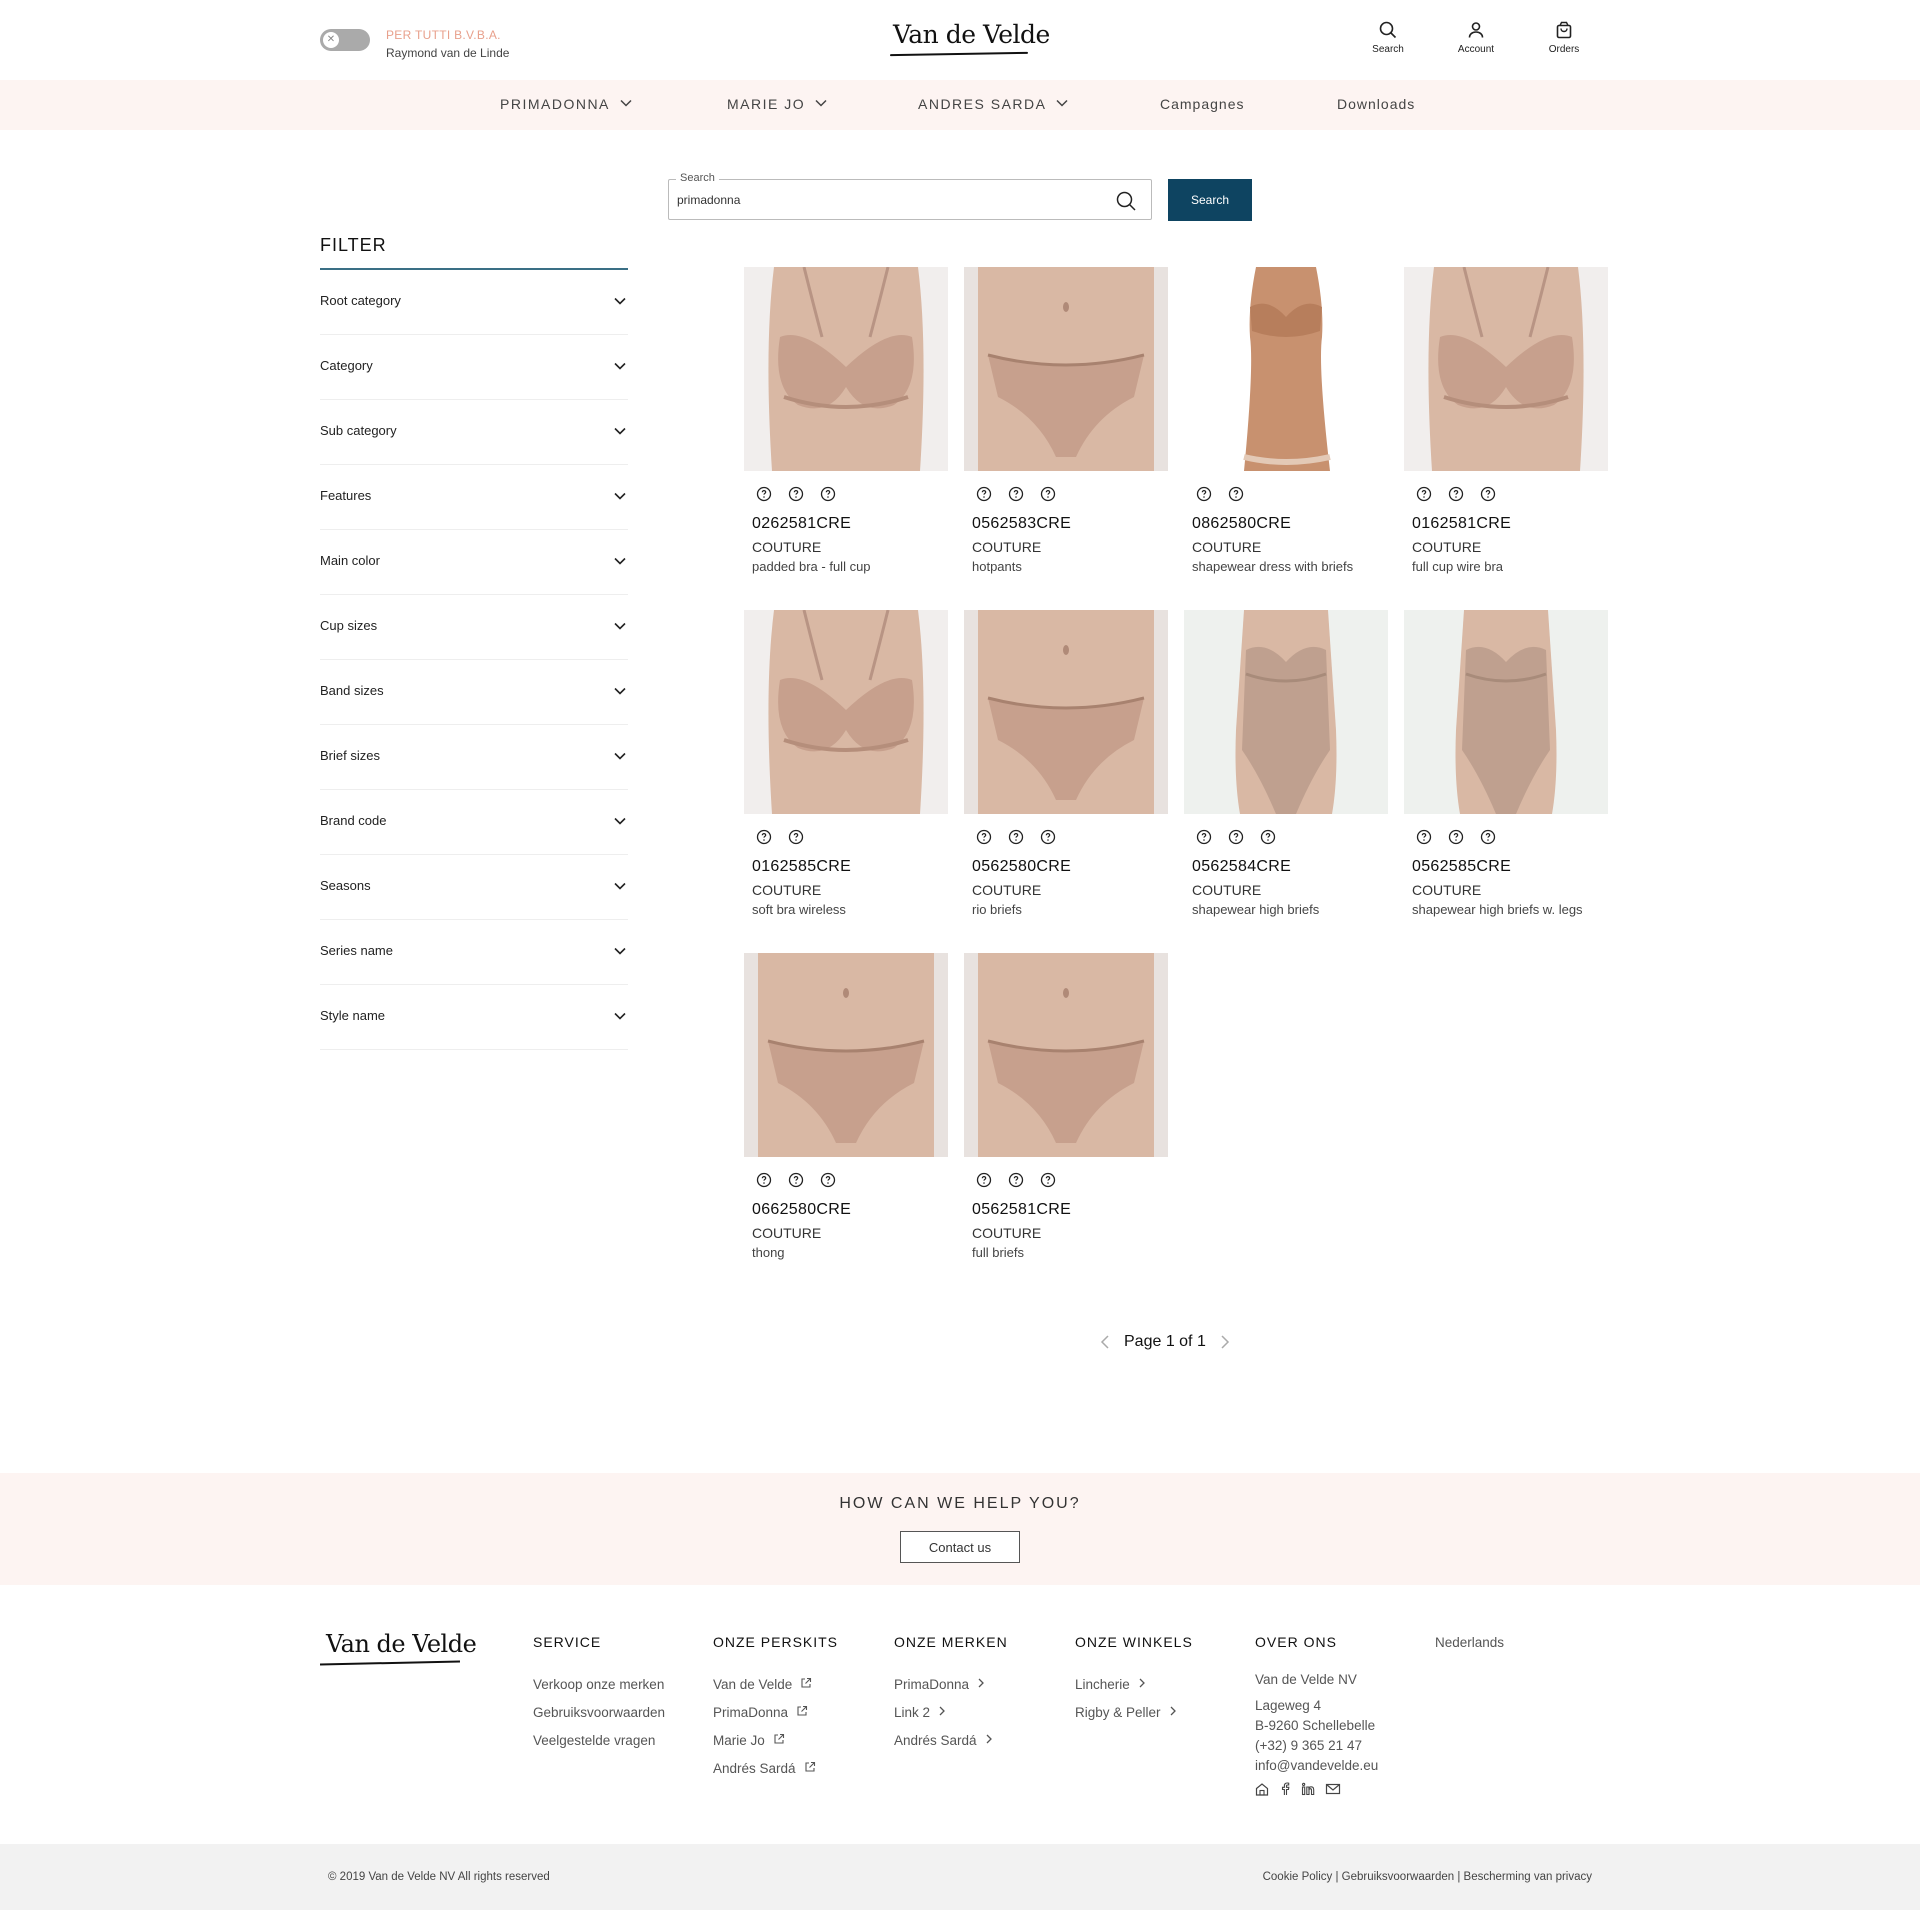 Image resolution: width=1920 pixels, height=1910 pixels. What do you see at coordinates (474, 757) in the screenshot?
I see `filter-brief-sizes: Brief sizes` at bounding box center [474, 757].